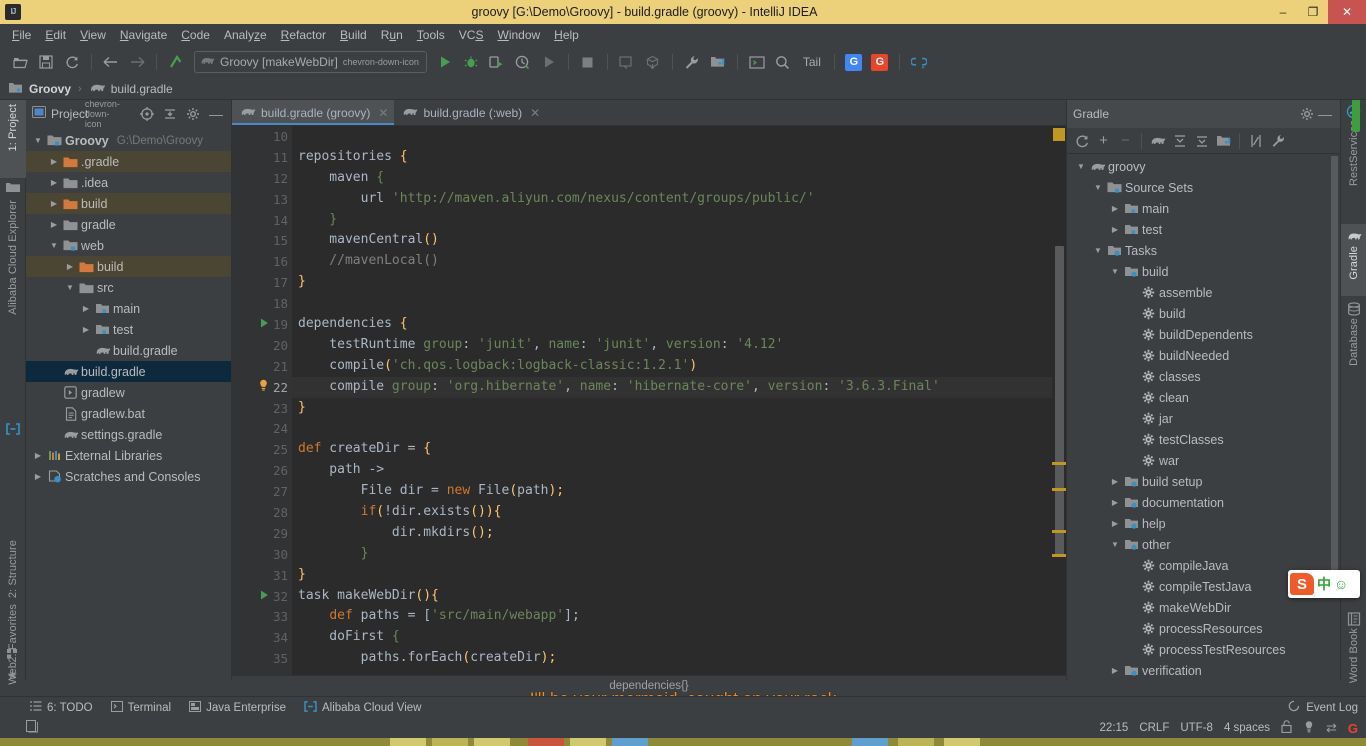 This screenshot has width=1366, height=746. I want to click on project-tree-item--idea: ▶ .idea, so click(128, 182).